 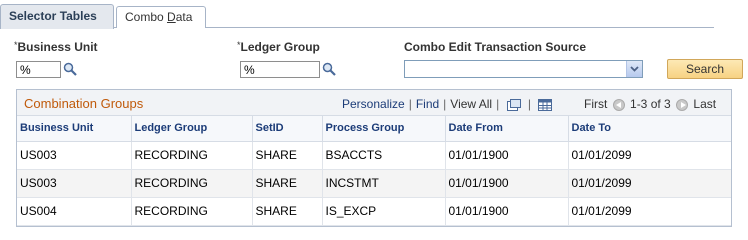 What do you see at coordinates (384, 155) in the screenshot?
I see `cell-process-group: BSACCTS` at bounding box center [384, 155].